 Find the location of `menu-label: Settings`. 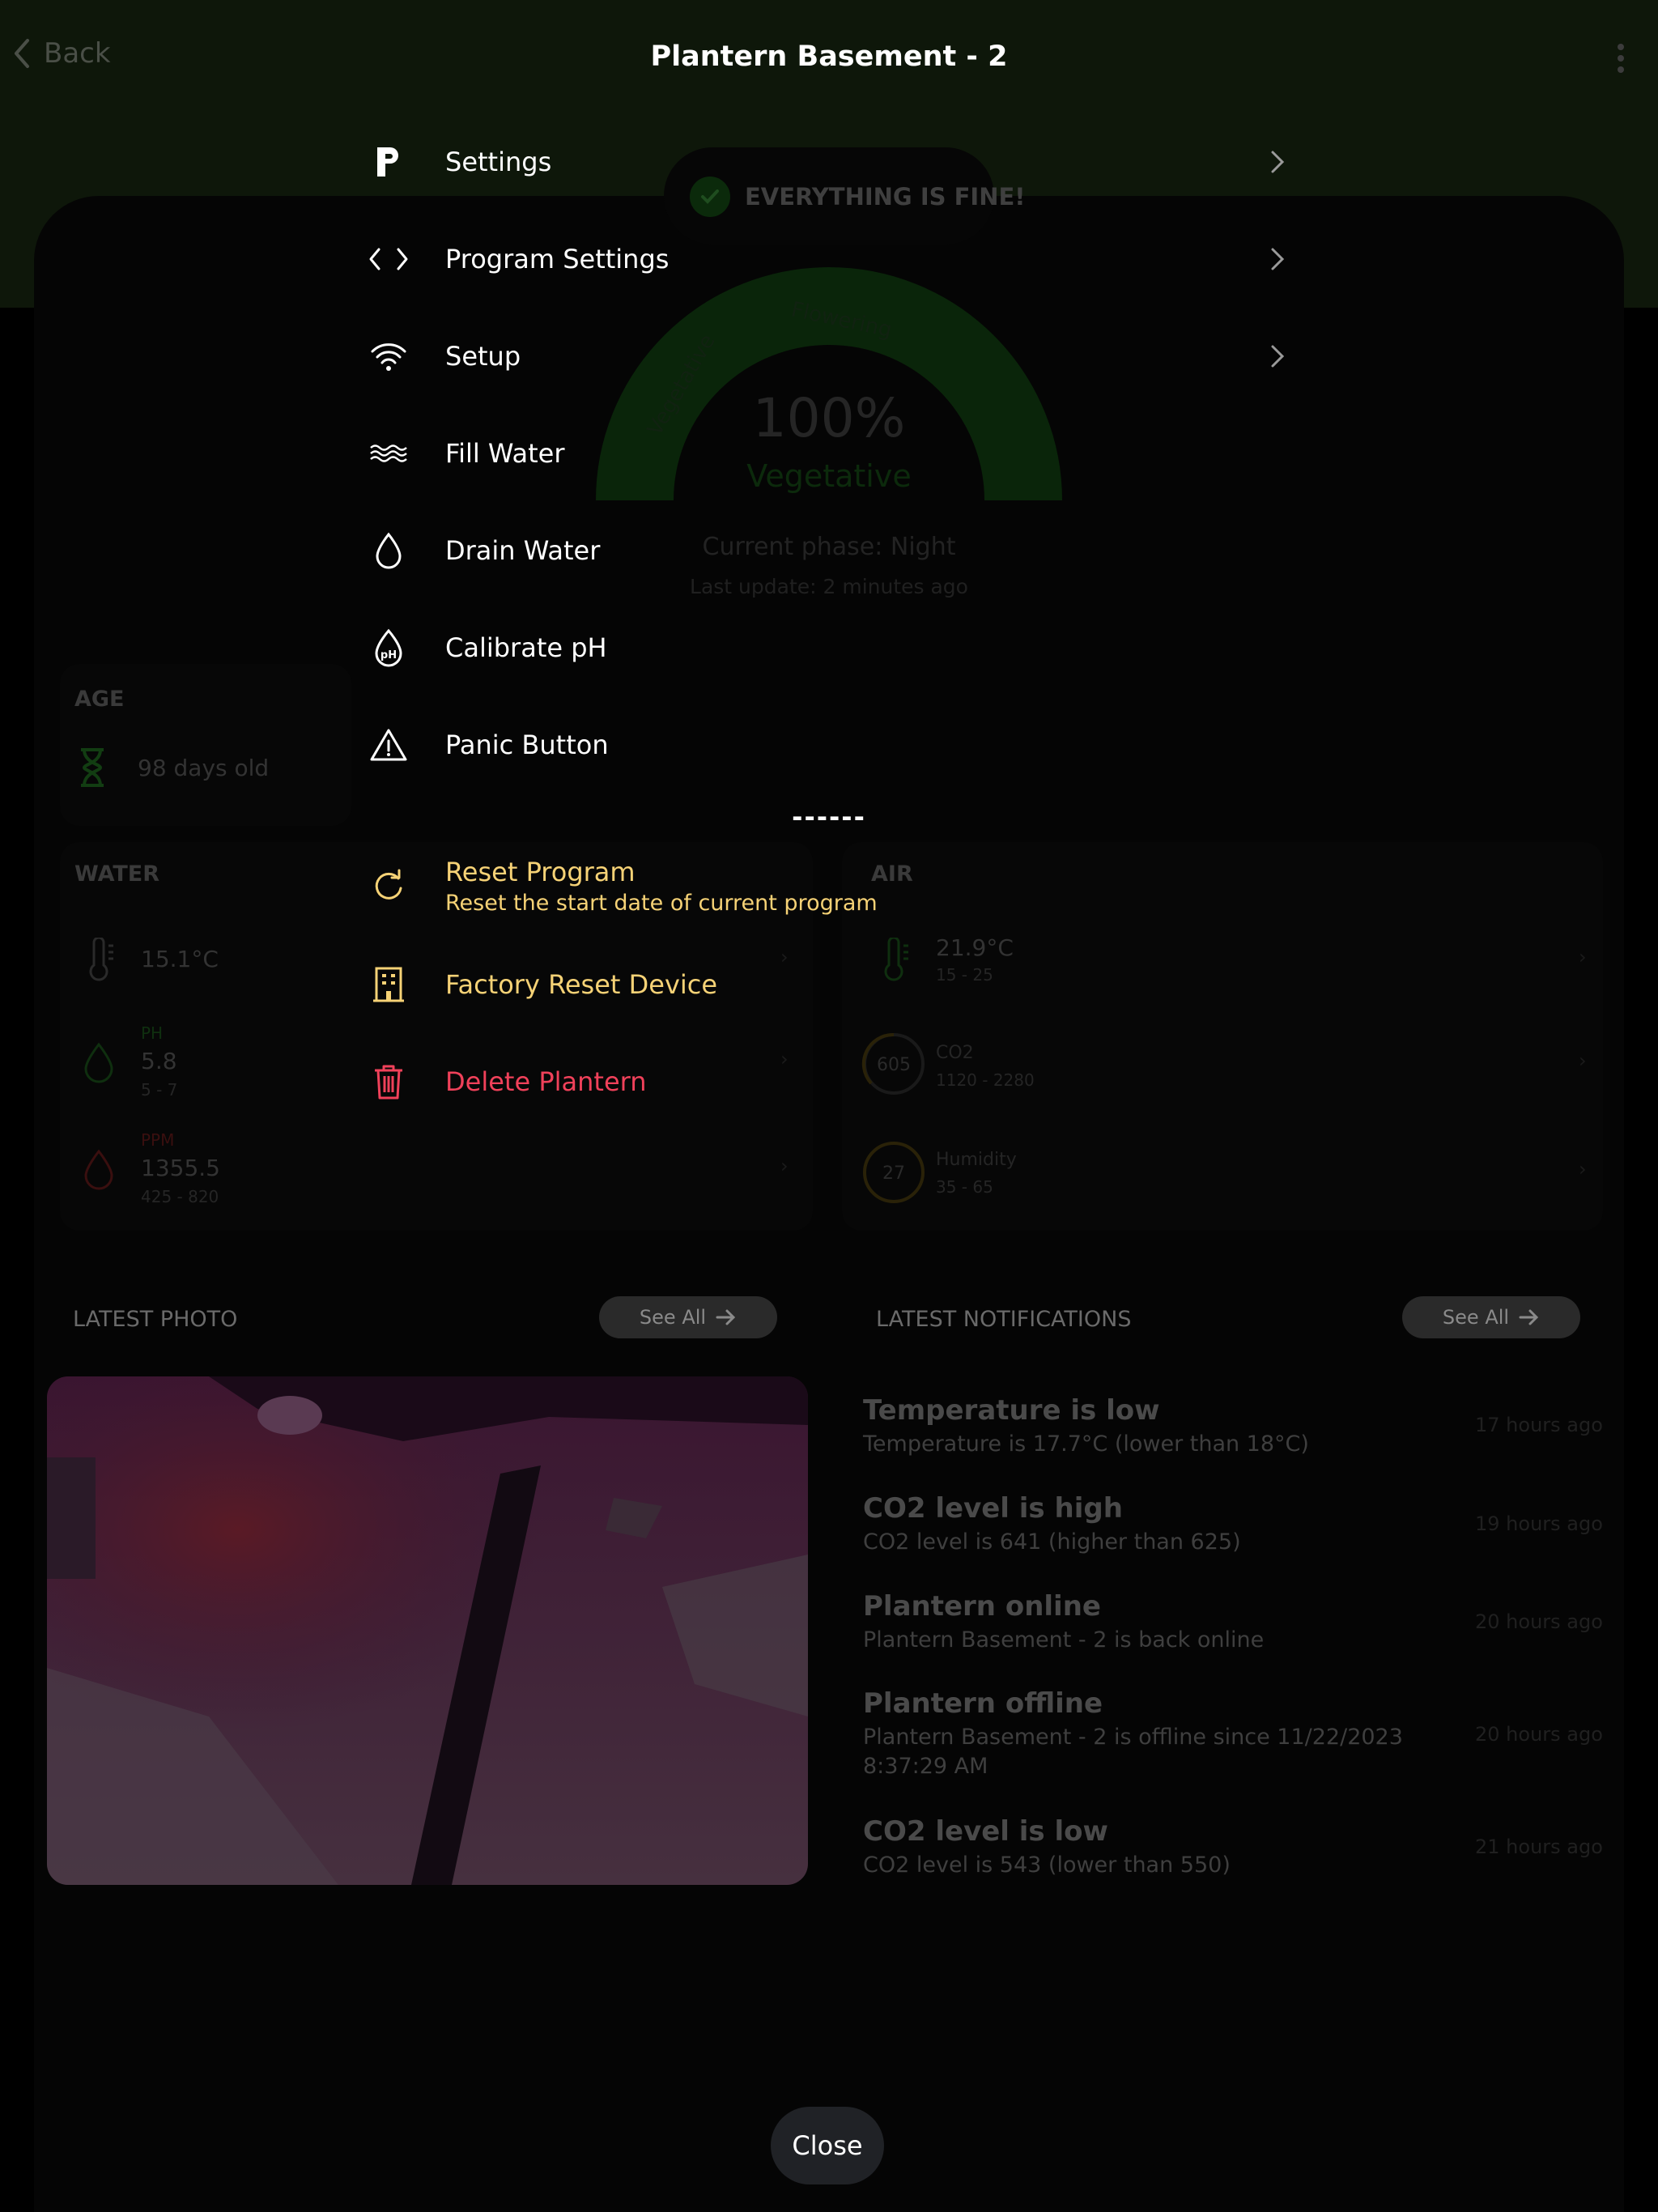

menu-label: Settings is located at coordinates (498, 162).